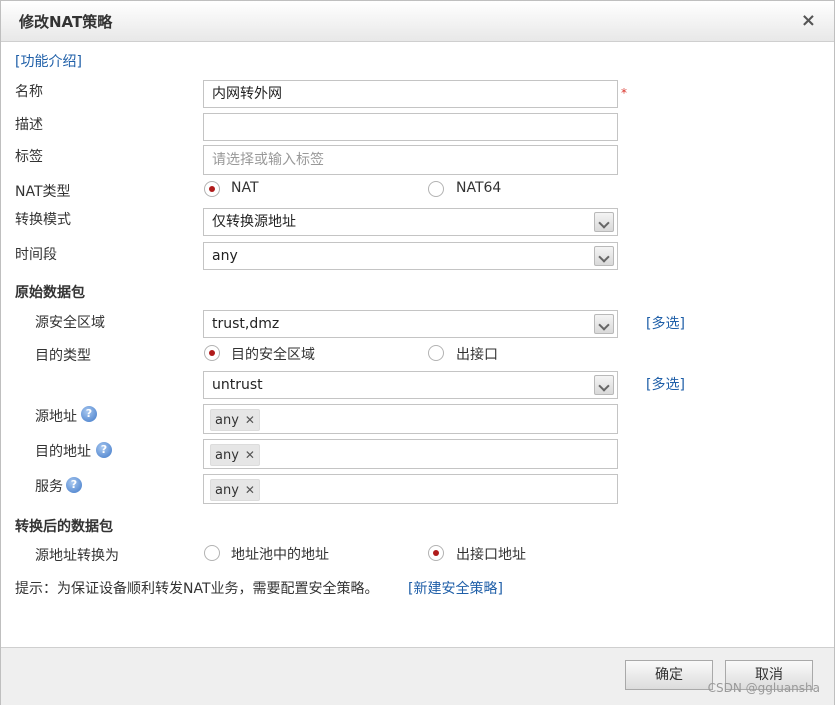 The image size is (835, 705). What do you see at coordinates (63, 452) in the screenshot?
I see `dst-addr-label: 目的地址` at bounding box center [63, 452].